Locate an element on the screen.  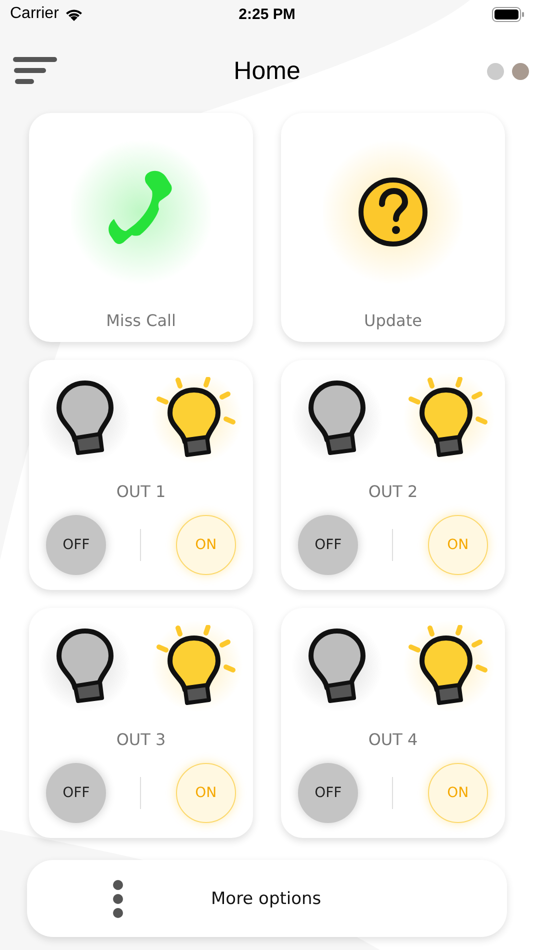
tile-label: Miss Call is located at coordinates (141, 320).